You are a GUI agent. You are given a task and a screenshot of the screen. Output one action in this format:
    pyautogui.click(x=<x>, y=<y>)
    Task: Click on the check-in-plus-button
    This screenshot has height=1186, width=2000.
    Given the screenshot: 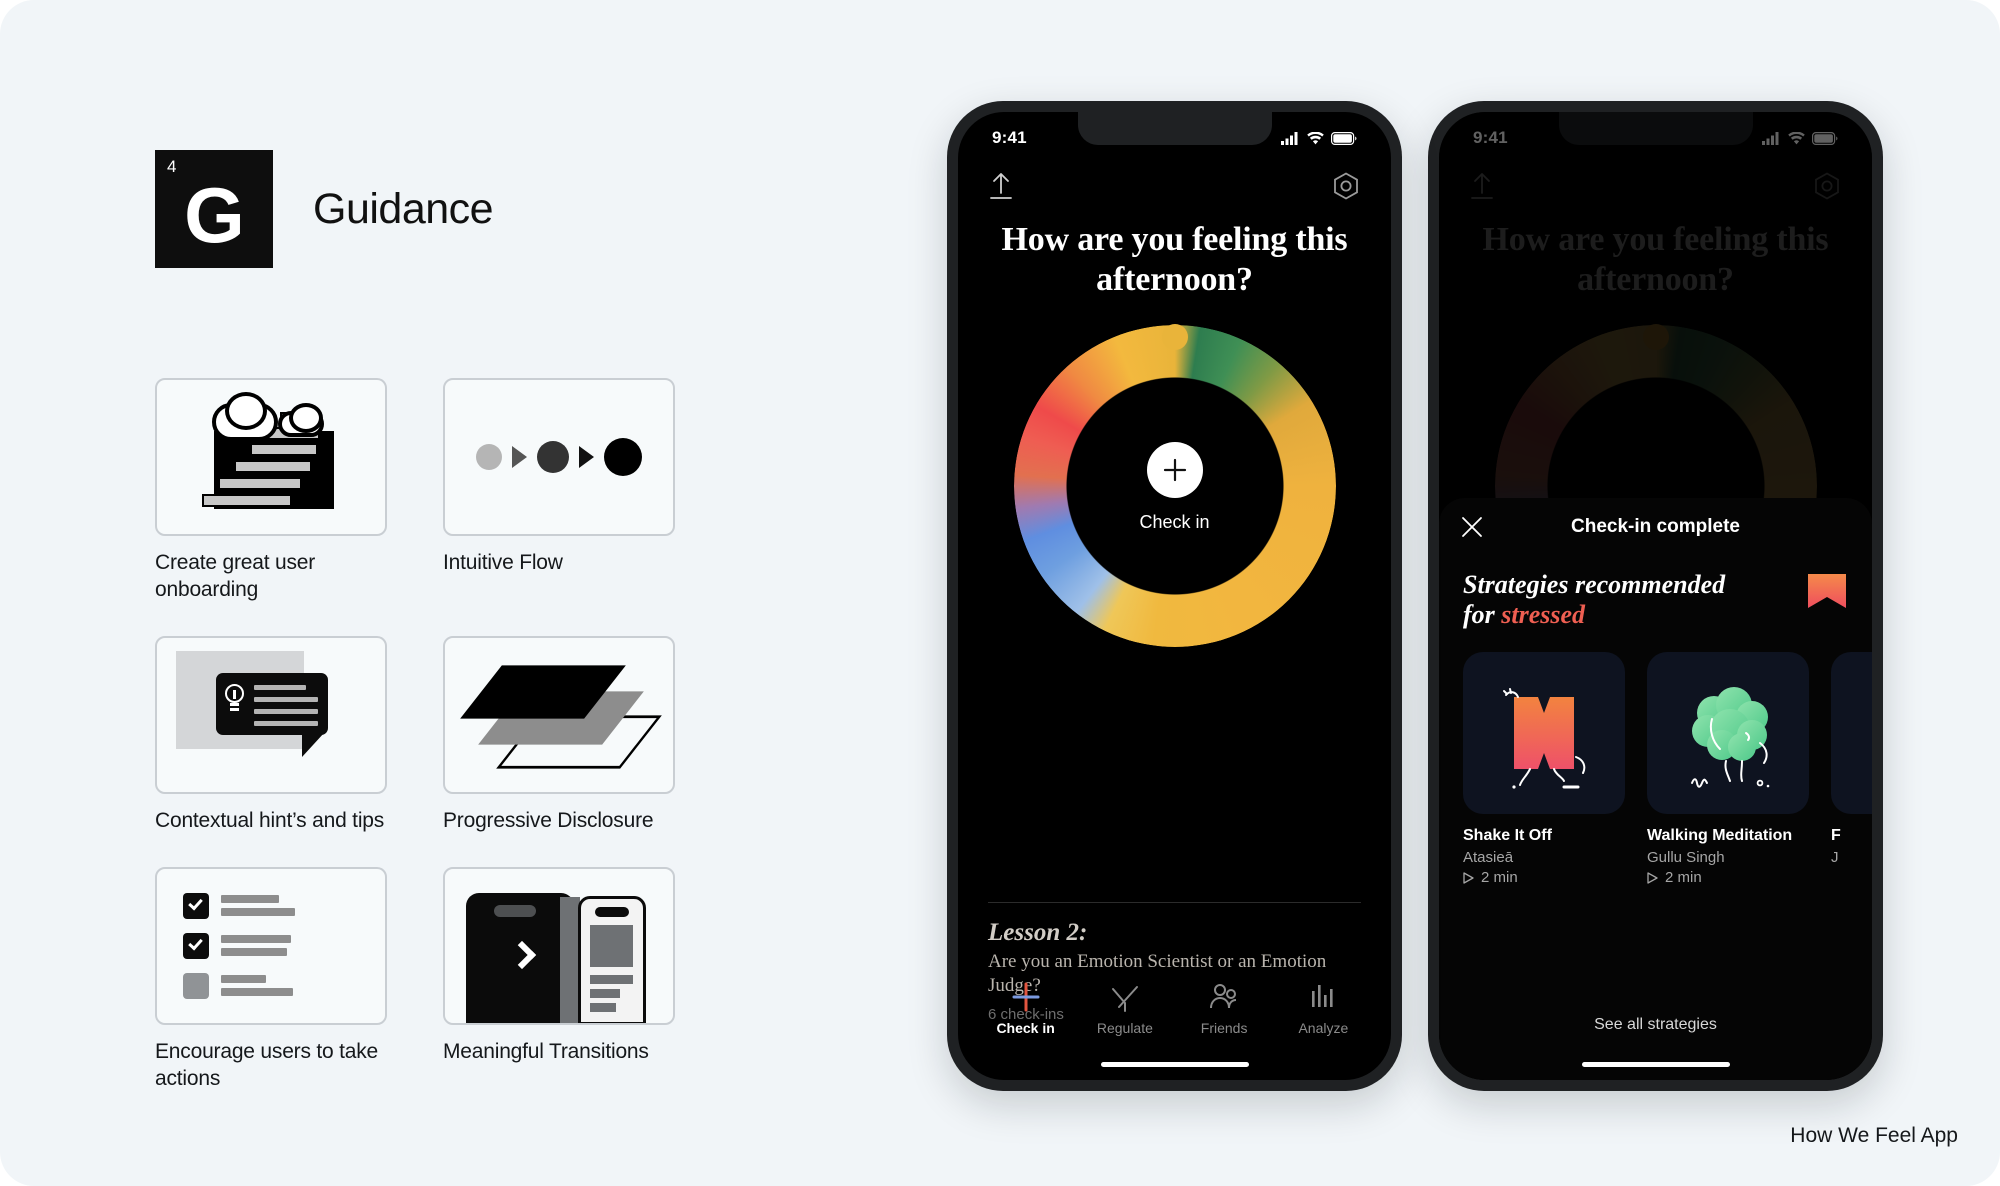 What is the action you would take?
    pyautogui.click(x=1174, y=470)
    